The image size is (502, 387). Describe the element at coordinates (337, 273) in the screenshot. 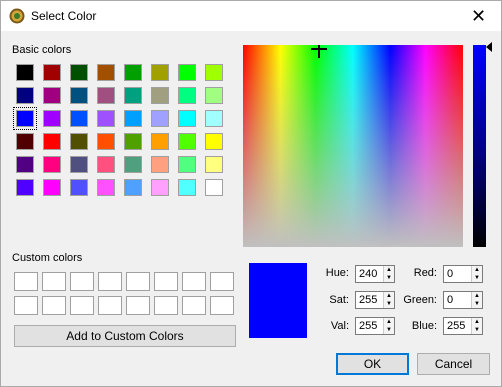

I see `hue-label: Hue:` at that location.